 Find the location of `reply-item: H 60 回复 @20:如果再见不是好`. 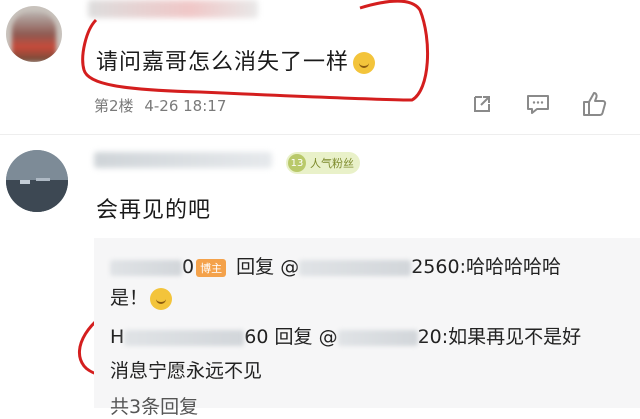

reply-item: H 60 回复 @20:如果再见不是好 is located at coordinates (345, 335).